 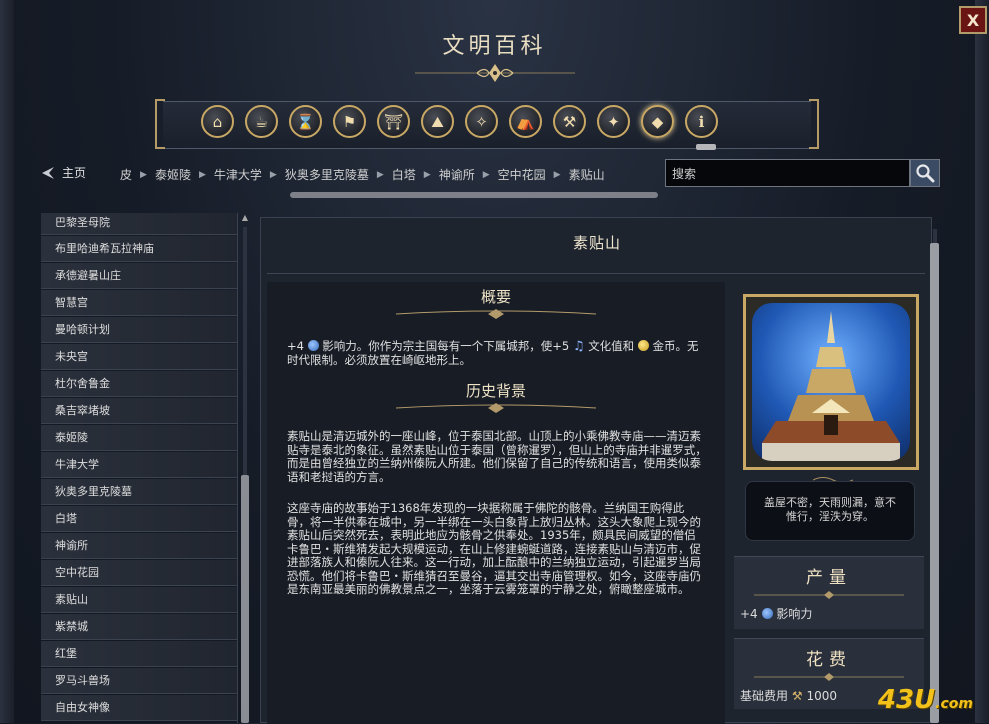 I want to click on buildings-icon: ⛩, so click(x=393, y=121).